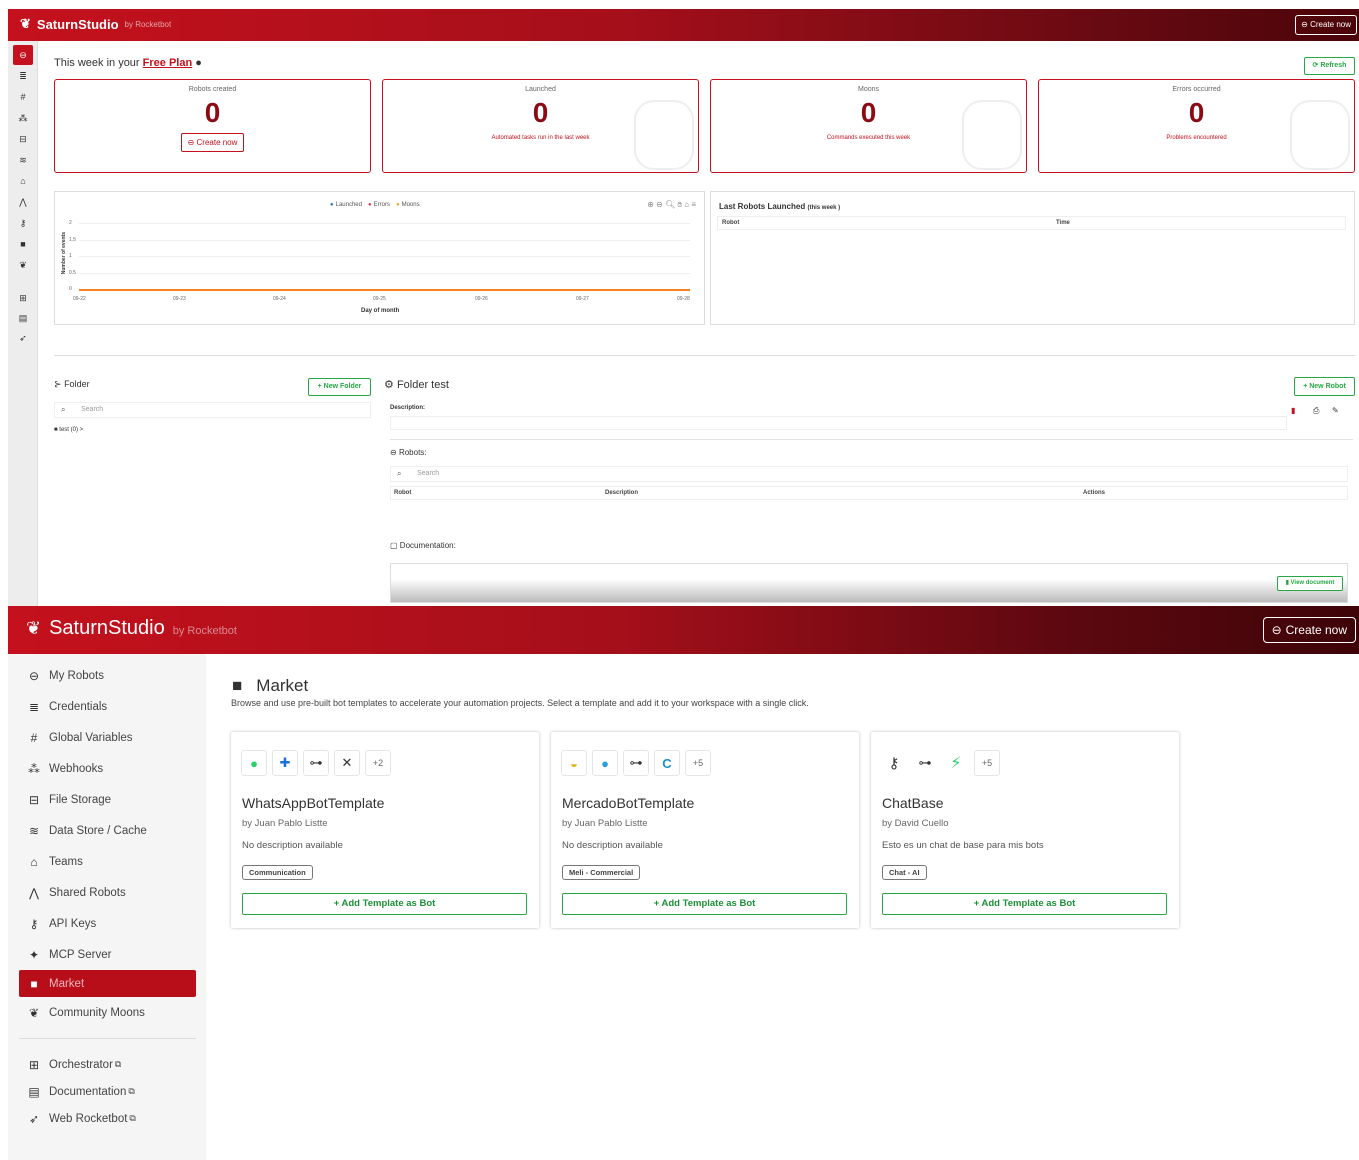  I want to click on sidebar-item-my-robots: ⊖ My Robots, so click(107, 675).